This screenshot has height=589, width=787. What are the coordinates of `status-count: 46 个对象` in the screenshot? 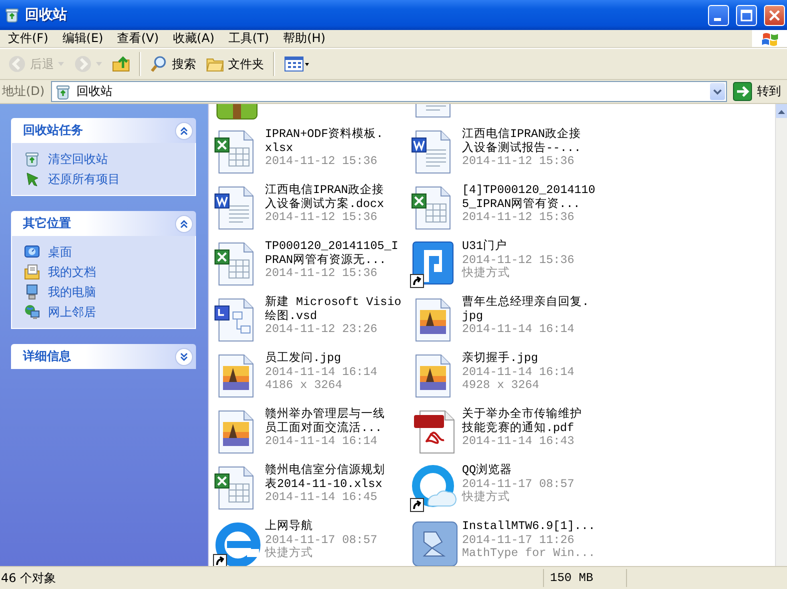 It's located at (29, 578).